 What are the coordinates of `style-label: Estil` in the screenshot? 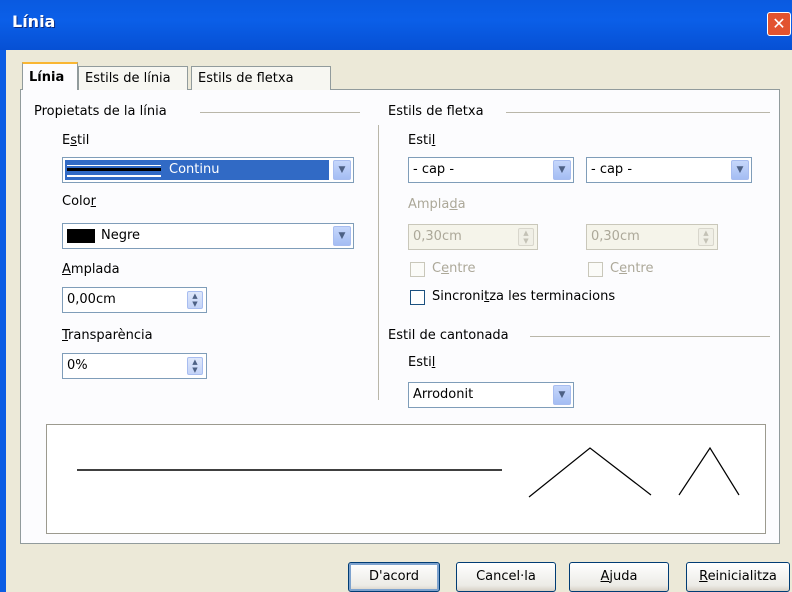 It's located at (76, 140).